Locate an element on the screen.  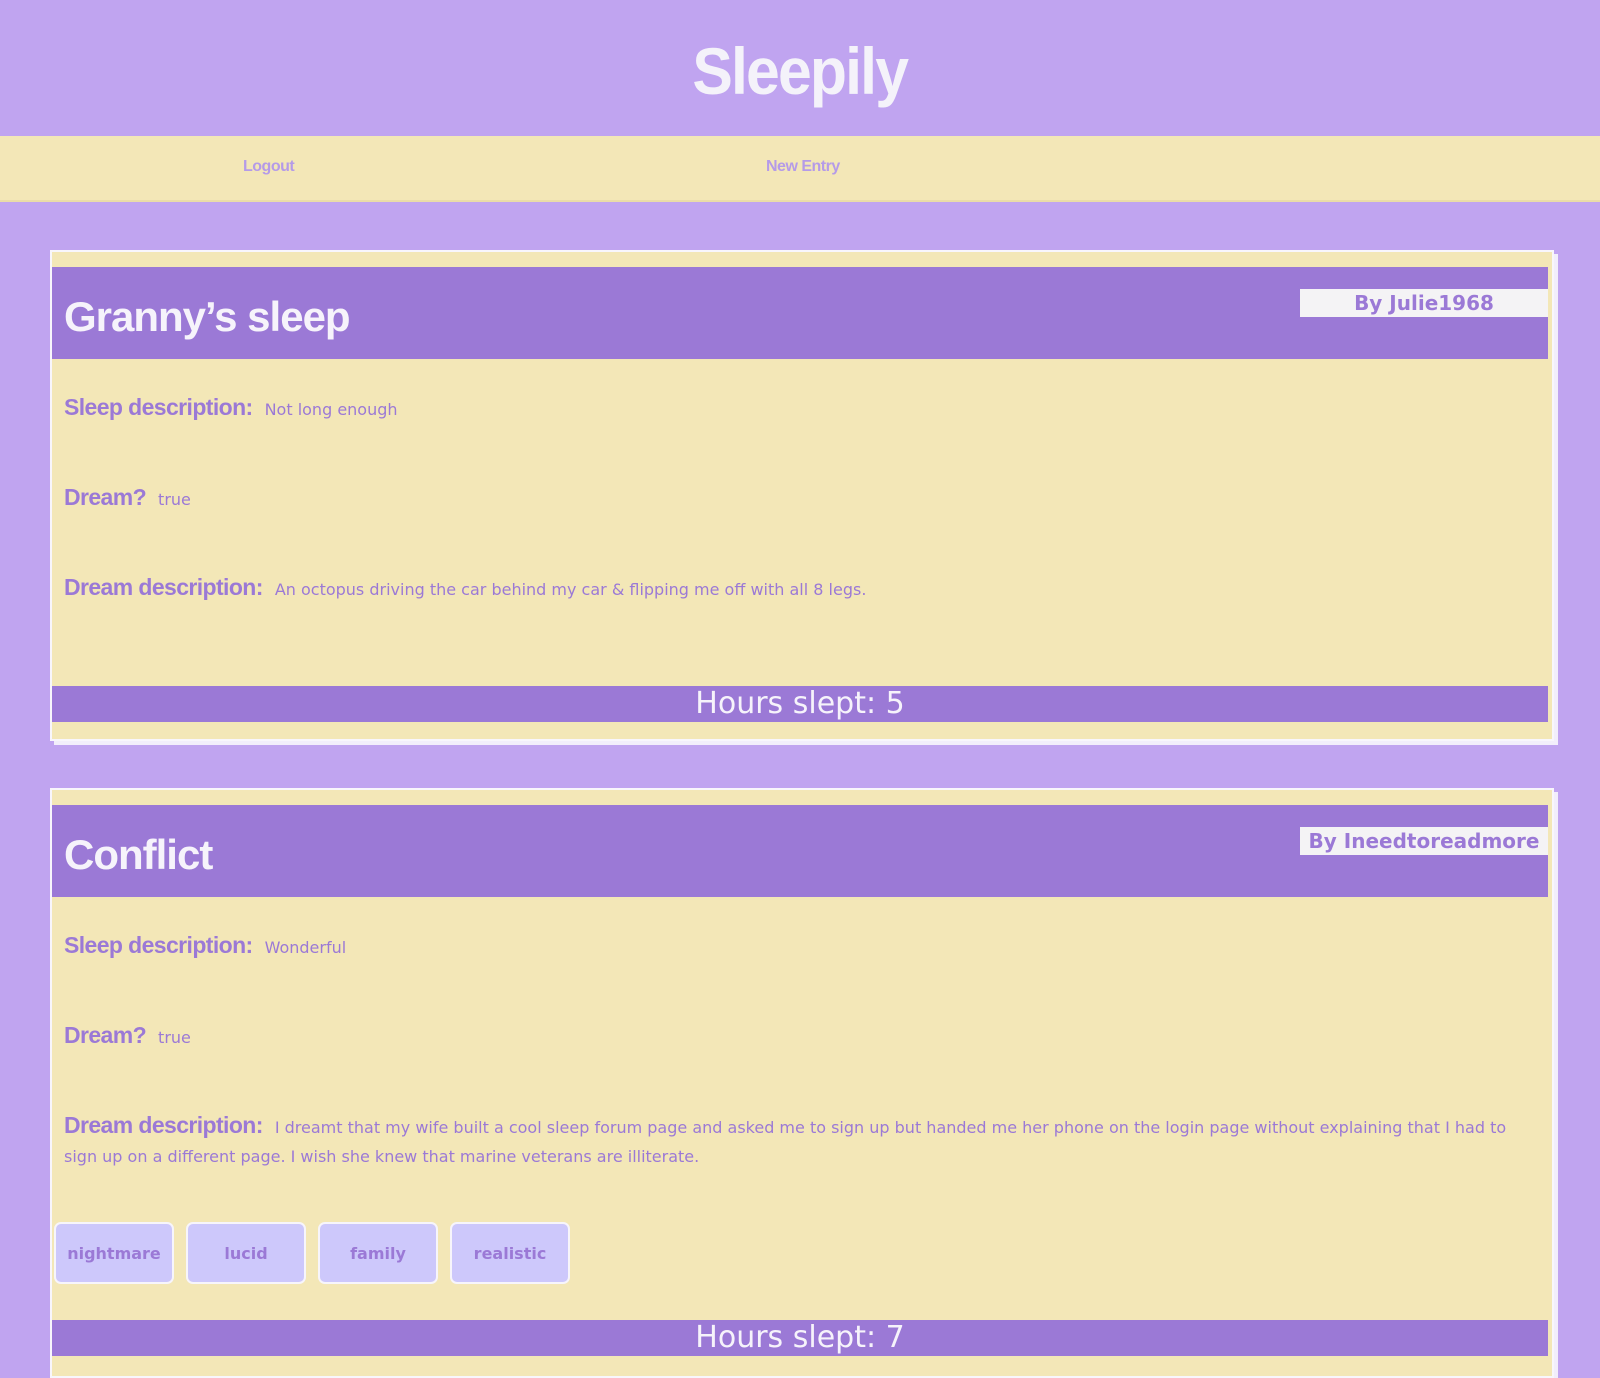
entry-title: Granny’s sleep is located at coordinates (207, 316).